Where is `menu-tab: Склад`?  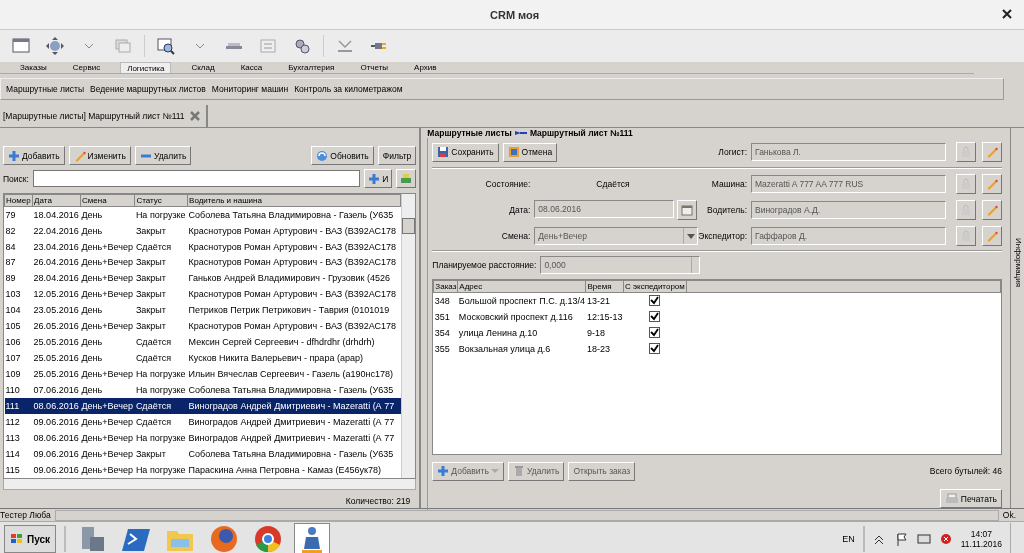
menu-tab: Склад is located at coordinates (203, 67).